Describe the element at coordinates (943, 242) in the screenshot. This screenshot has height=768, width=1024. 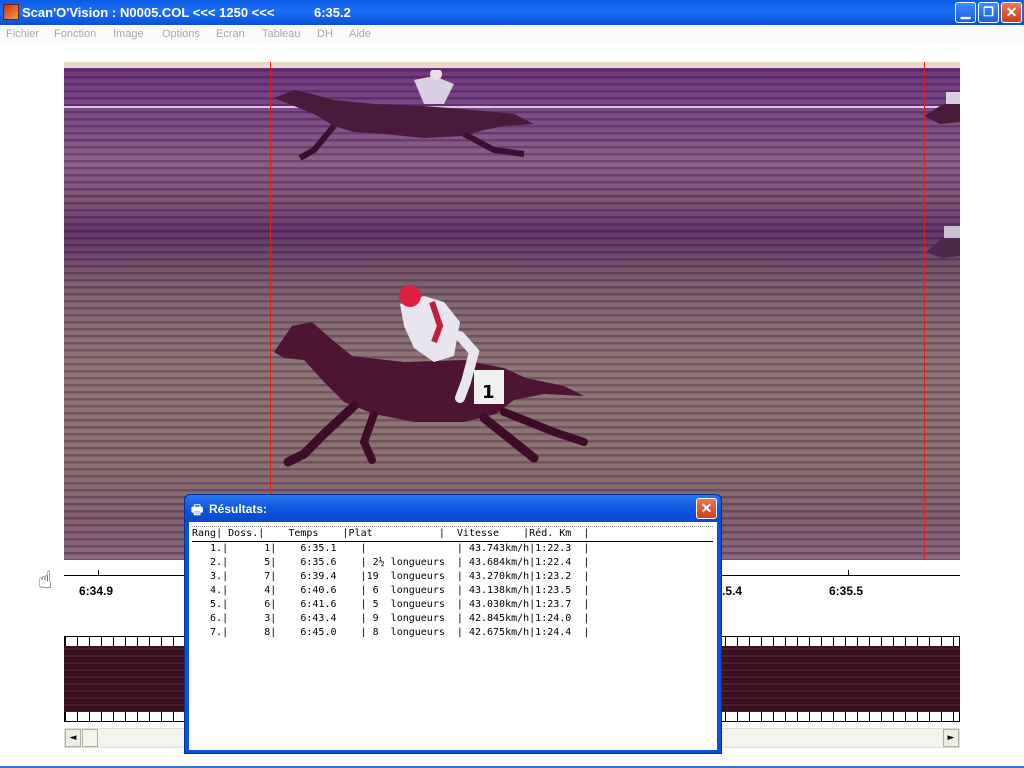
I see `horse-edge-mid-image` at that location.